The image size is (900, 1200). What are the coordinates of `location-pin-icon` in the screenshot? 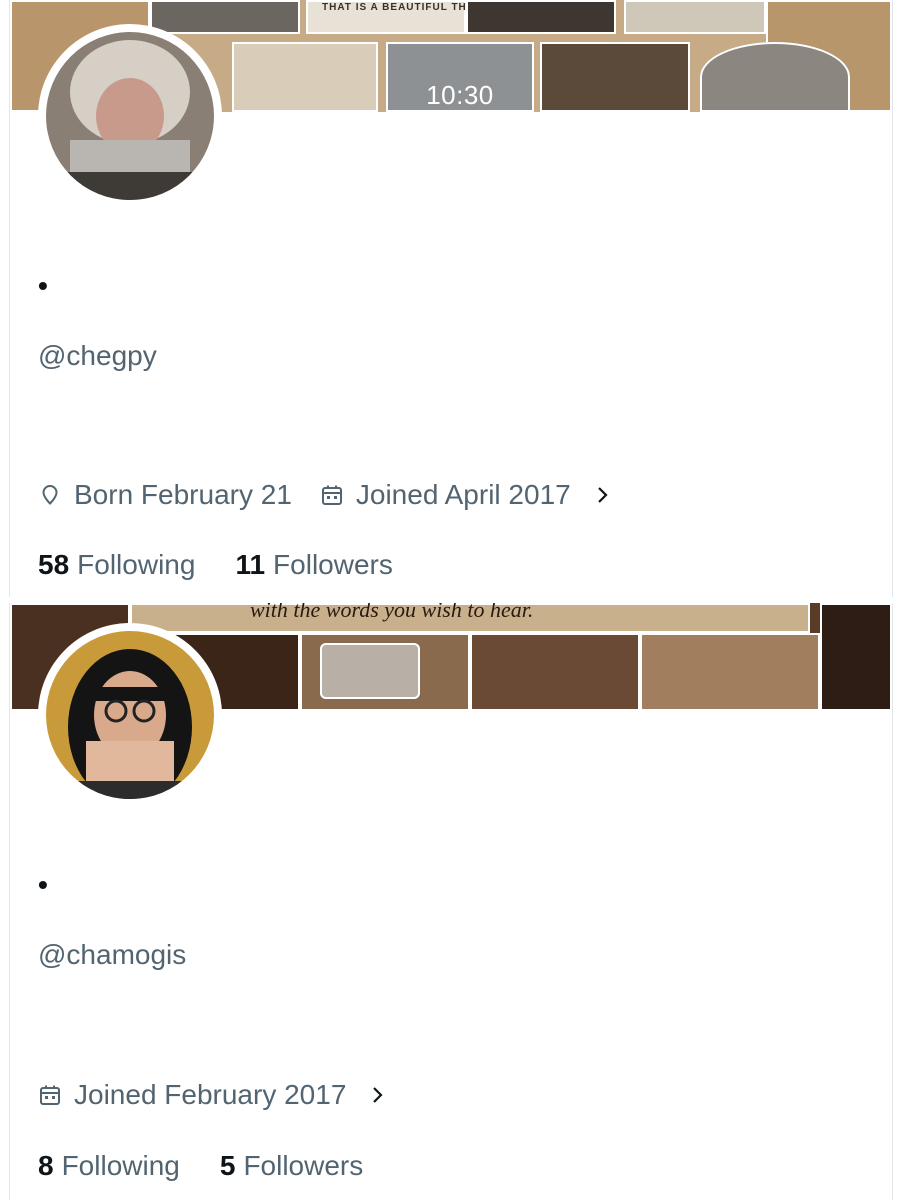 It's located at (50, 494).